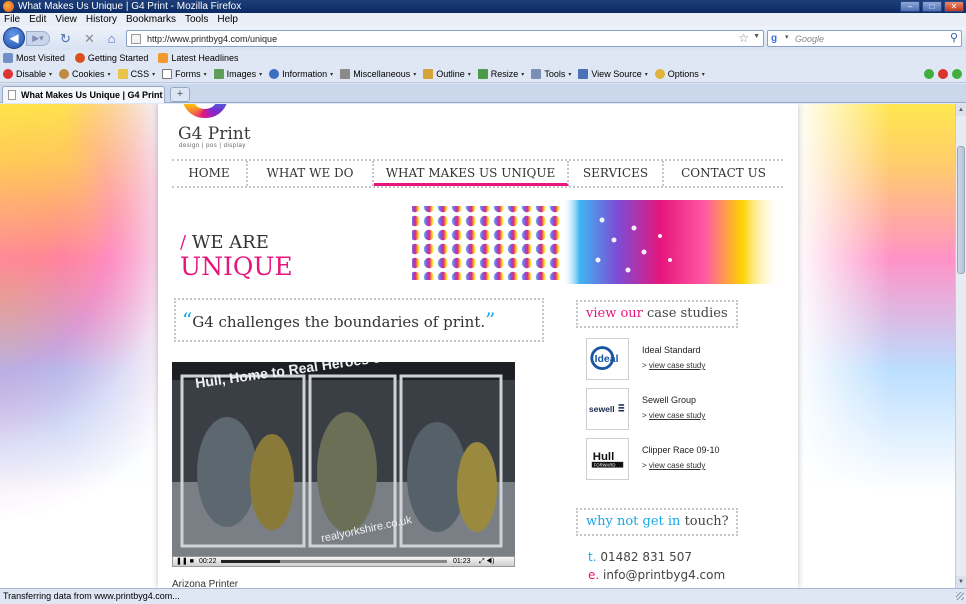 Image resolution: width=966 pixels, height=604 pixels. What do you see at coordinates (214, 134) in the screenshot?
I see `site-logo-name: G4 Print` at bounding box center [214, 134].